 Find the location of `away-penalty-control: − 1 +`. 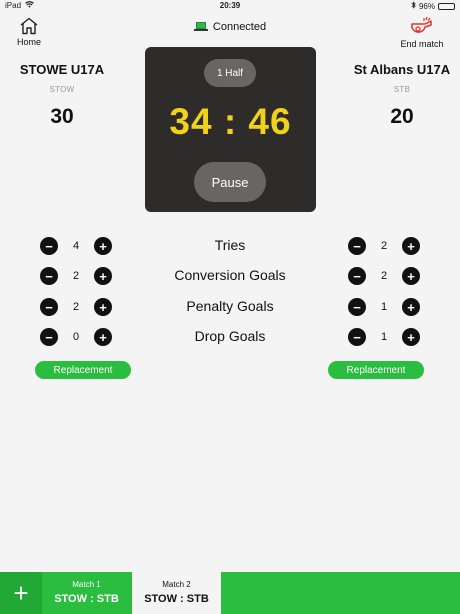

away-penalty-control: − 1 + is located at coordinates (384, 307).